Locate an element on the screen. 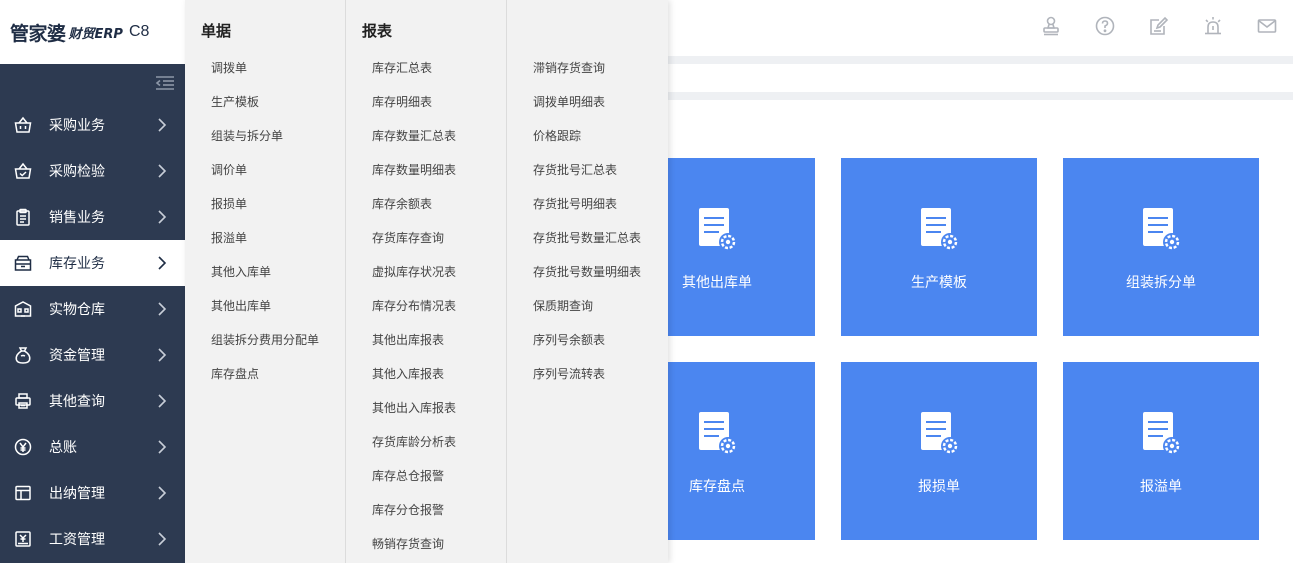  menu-link: 库存明细表 is located at coordinates (426, 102).